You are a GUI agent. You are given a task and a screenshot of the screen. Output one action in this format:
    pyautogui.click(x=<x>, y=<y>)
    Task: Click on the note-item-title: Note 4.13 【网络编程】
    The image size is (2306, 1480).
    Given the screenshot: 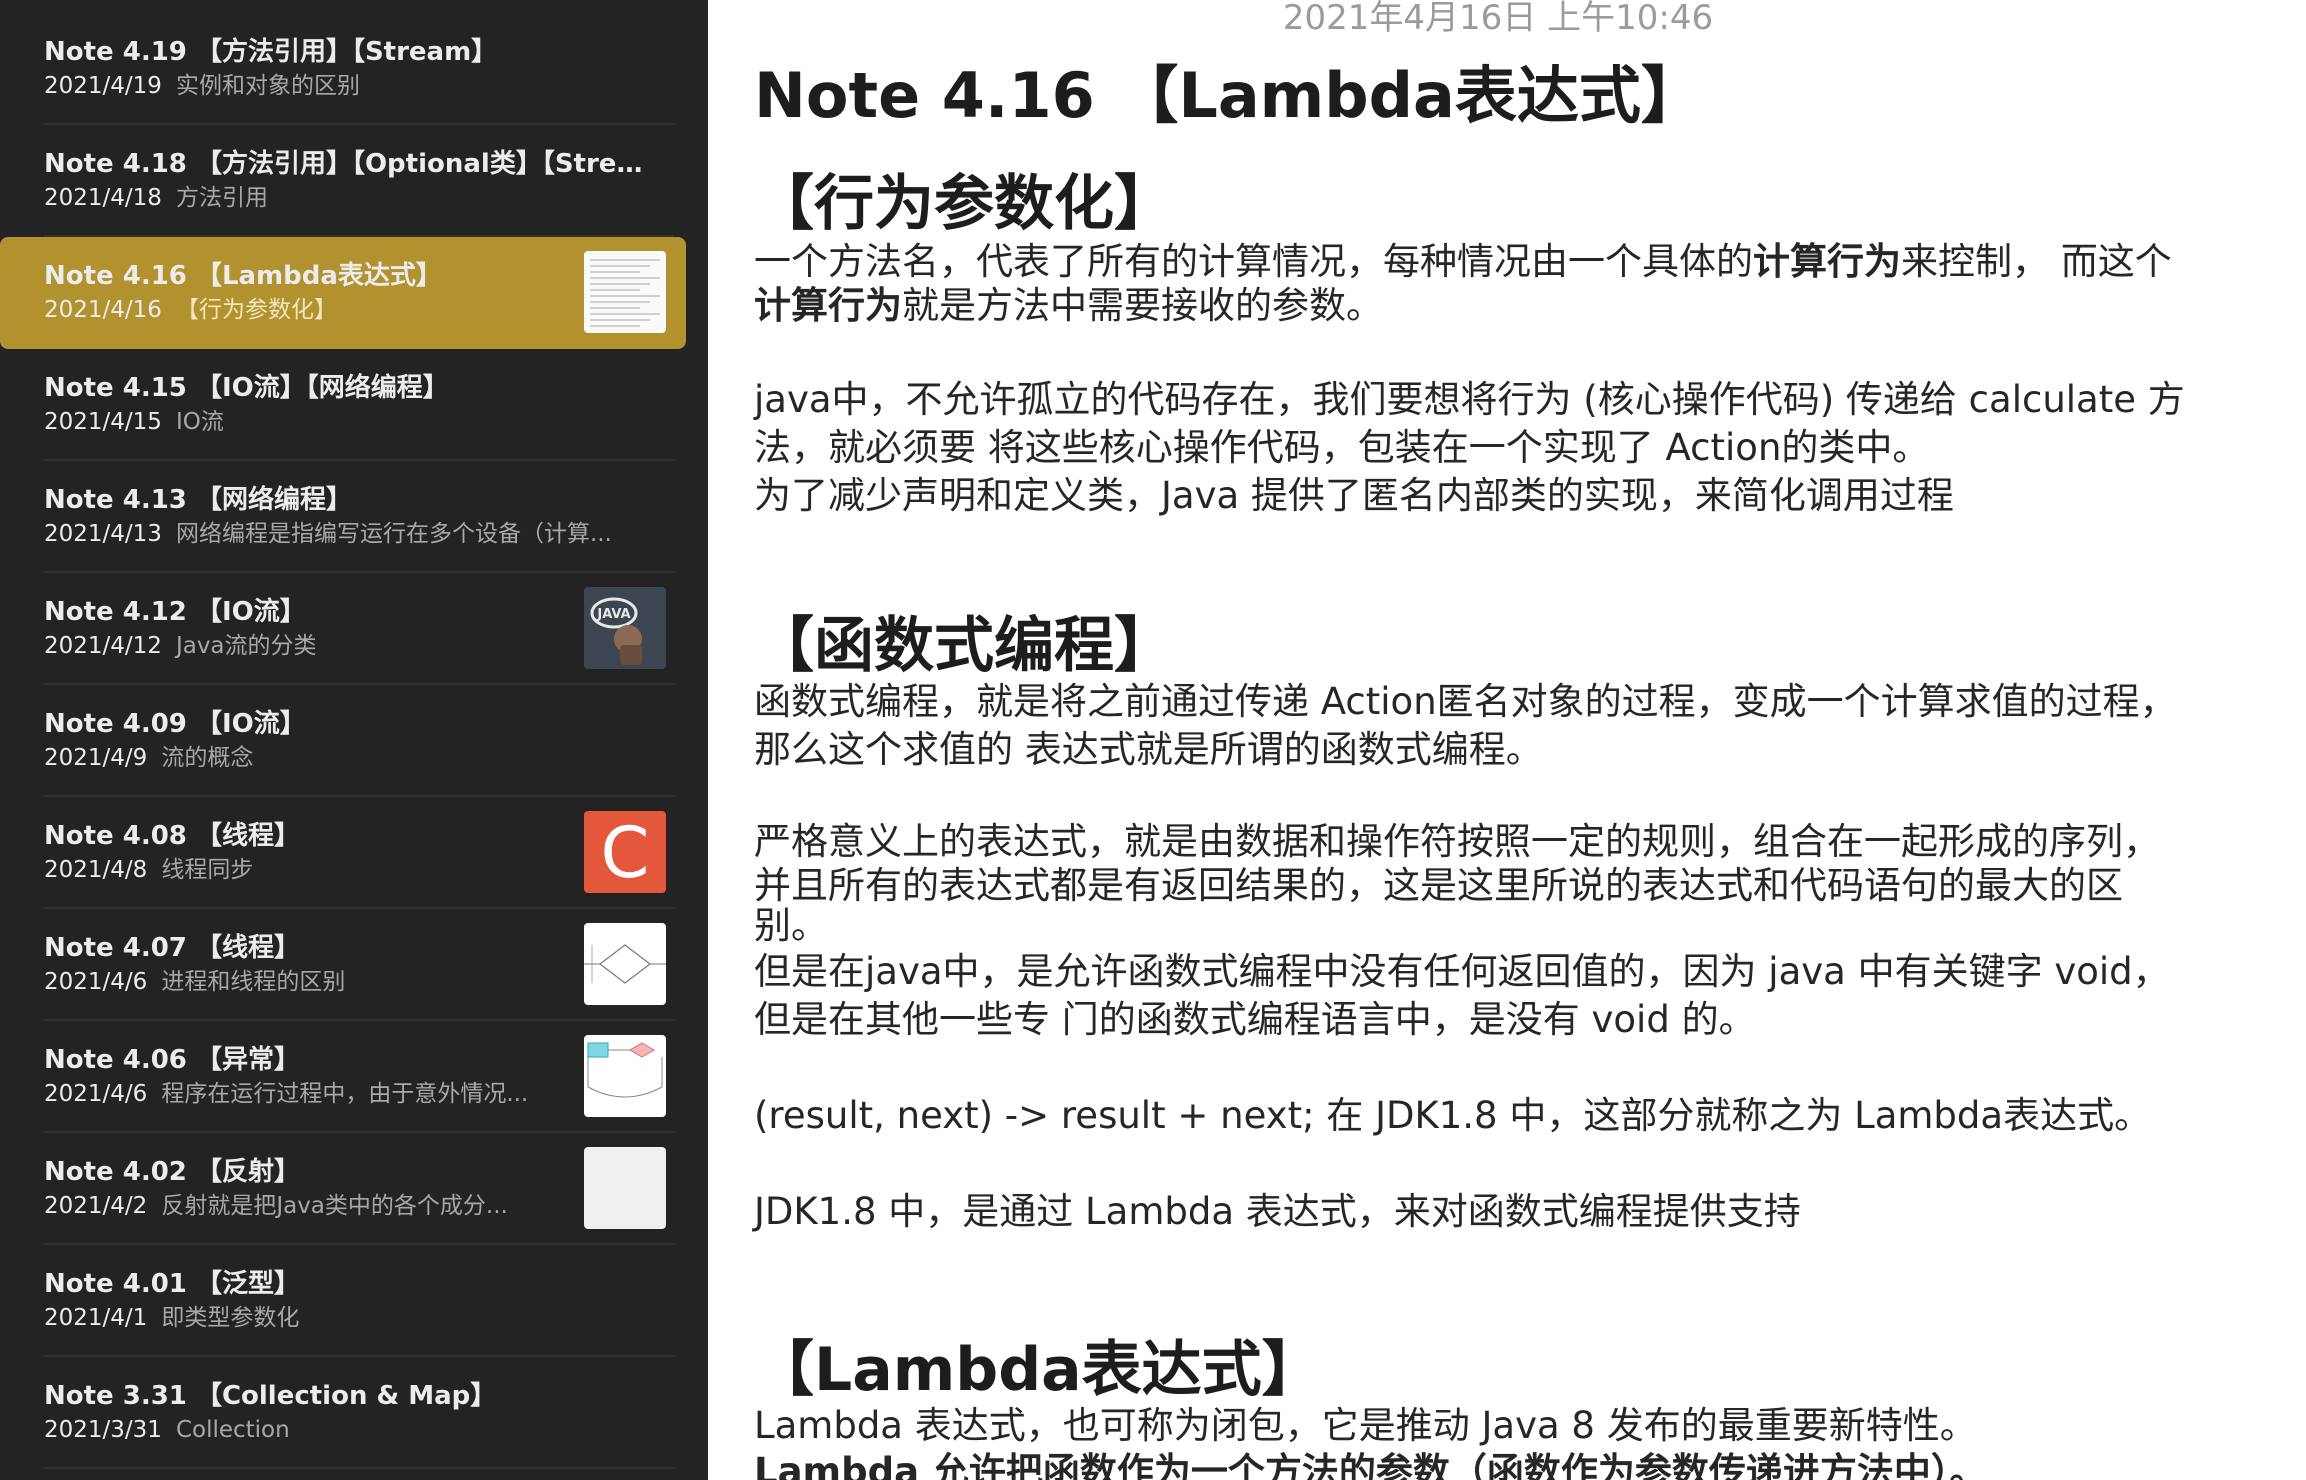 What is the action you would take?
    pyautogui.click(x=198, y=500)
    